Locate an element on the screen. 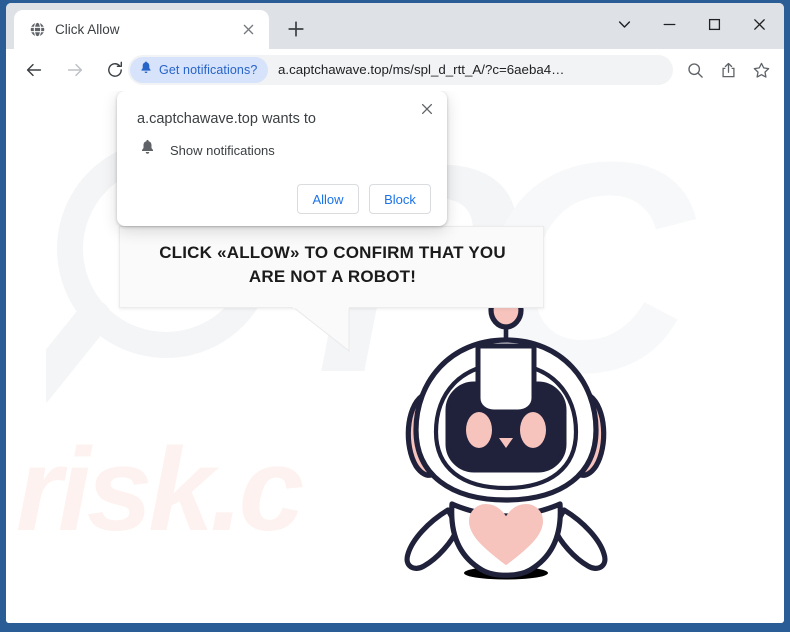 Image resolution: width=790 pixels, height=632 pixels. share-icon is located at coordinates (728, 70).